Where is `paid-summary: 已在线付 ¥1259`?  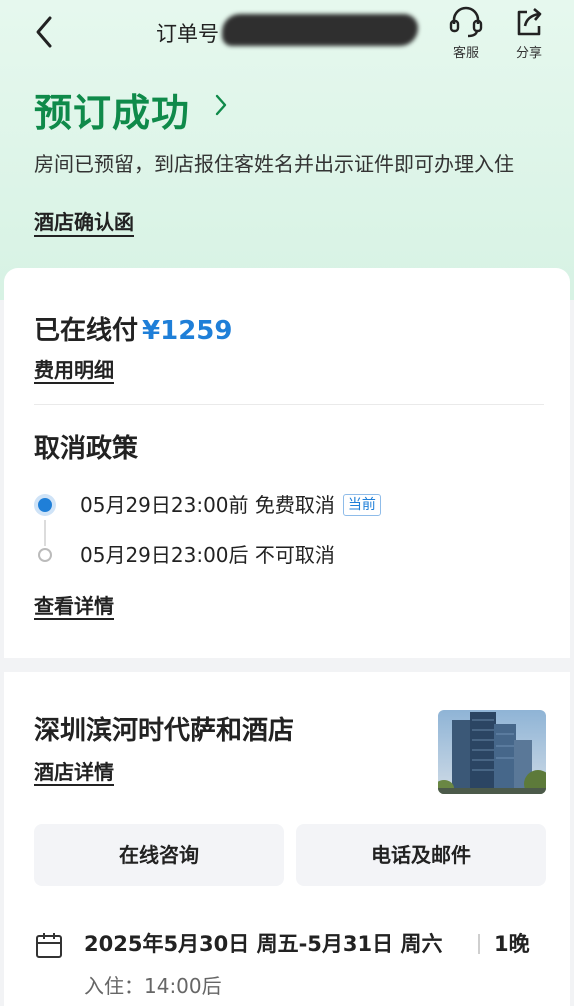
paid-summary: 已在线付 ¥1259 is located at coordinates (133, 328).